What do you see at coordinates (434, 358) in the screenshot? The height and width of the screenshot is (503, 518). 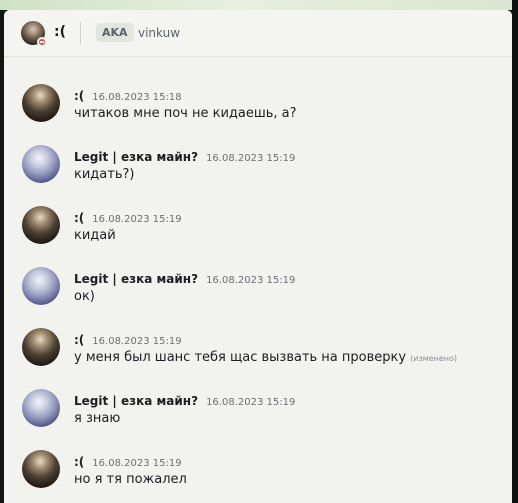 I see `edited-label: (изменено)` at bounding box center [434, 358].